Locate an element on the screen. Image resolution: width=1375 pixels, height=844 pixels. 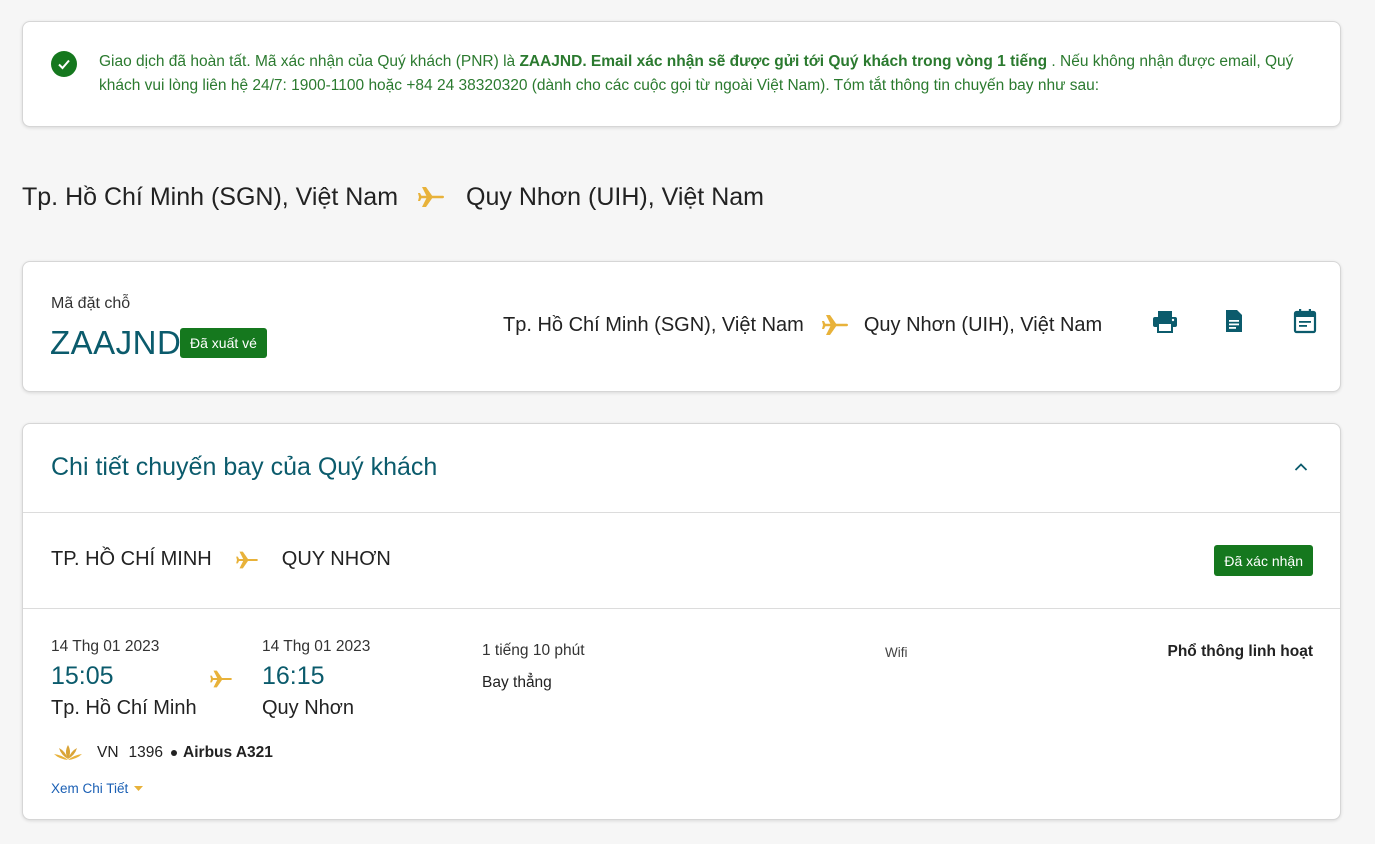
view-details-label: Xem Chi Tiết is located at coordinates (90, 788).